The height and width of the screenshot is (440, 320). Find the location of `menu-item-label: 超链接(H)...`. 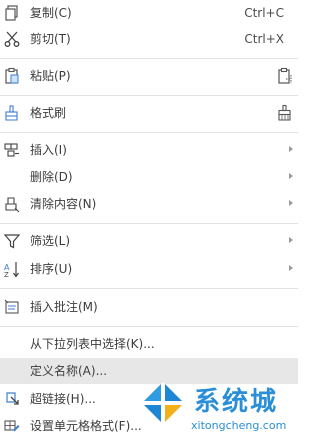

menu-item-label: 超链接(H)... is located at coordinates (63, 399).